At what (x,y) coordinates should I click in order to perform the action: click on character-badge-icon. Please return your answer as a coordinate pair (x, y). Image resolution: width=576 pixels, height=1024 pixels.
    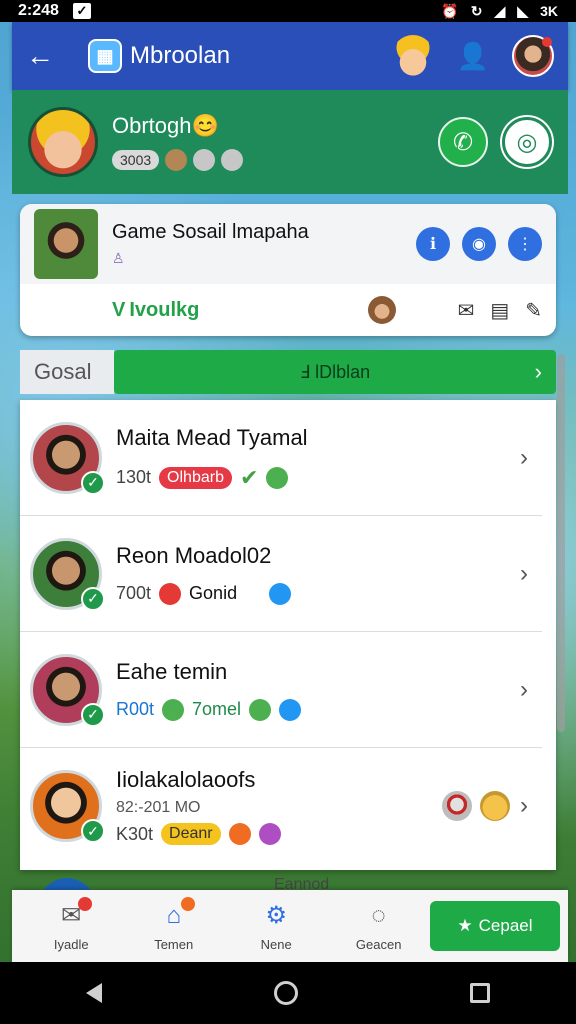
    Looking at the image, I should click on (457, 806).